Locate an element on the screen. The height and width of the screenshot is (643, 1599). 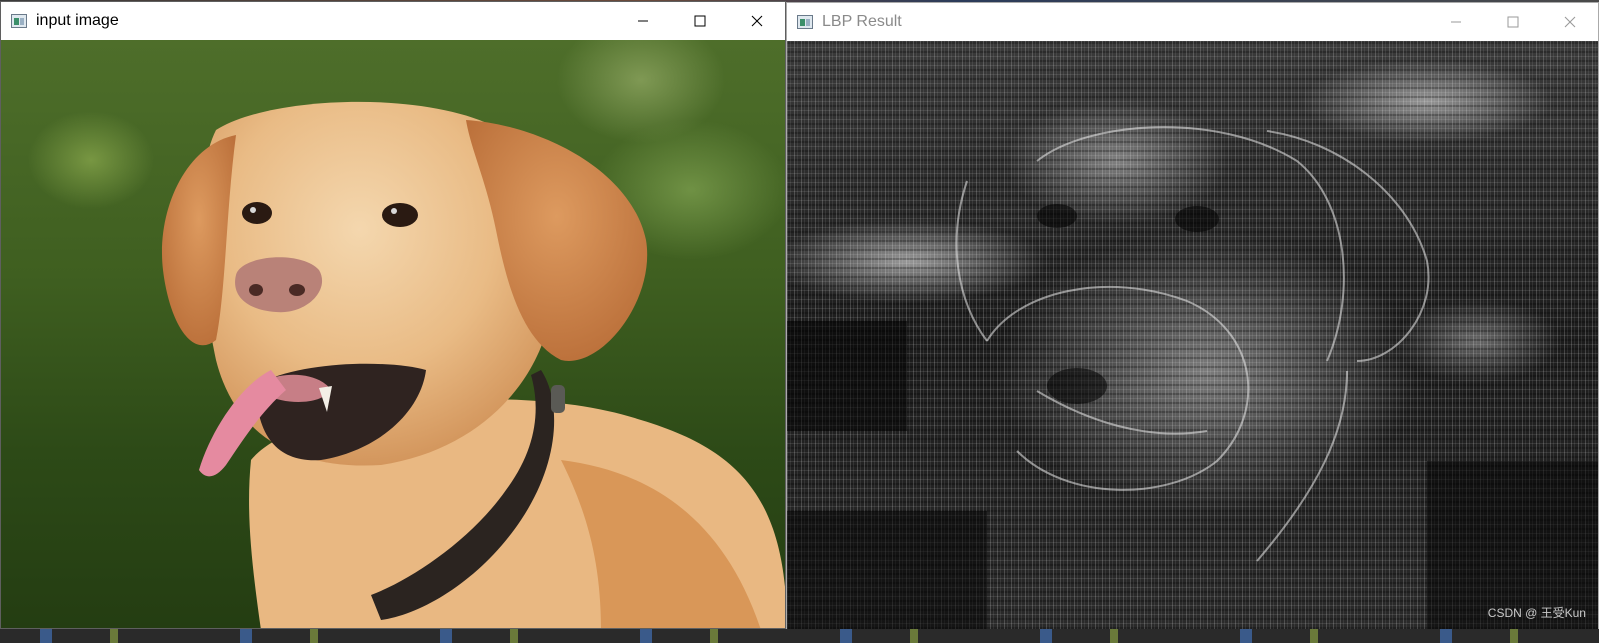
window-titlebar: input image is located at coordinates (393, 21).